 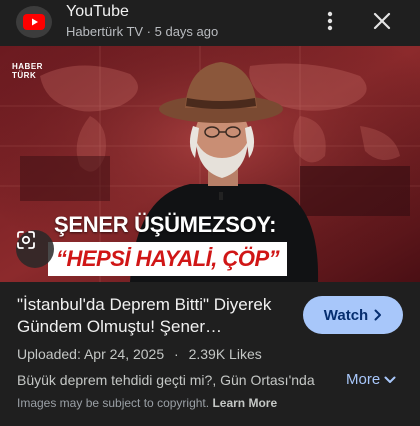 I want to click on channel-logo-line1: HABER, so click(x=27, y=66).